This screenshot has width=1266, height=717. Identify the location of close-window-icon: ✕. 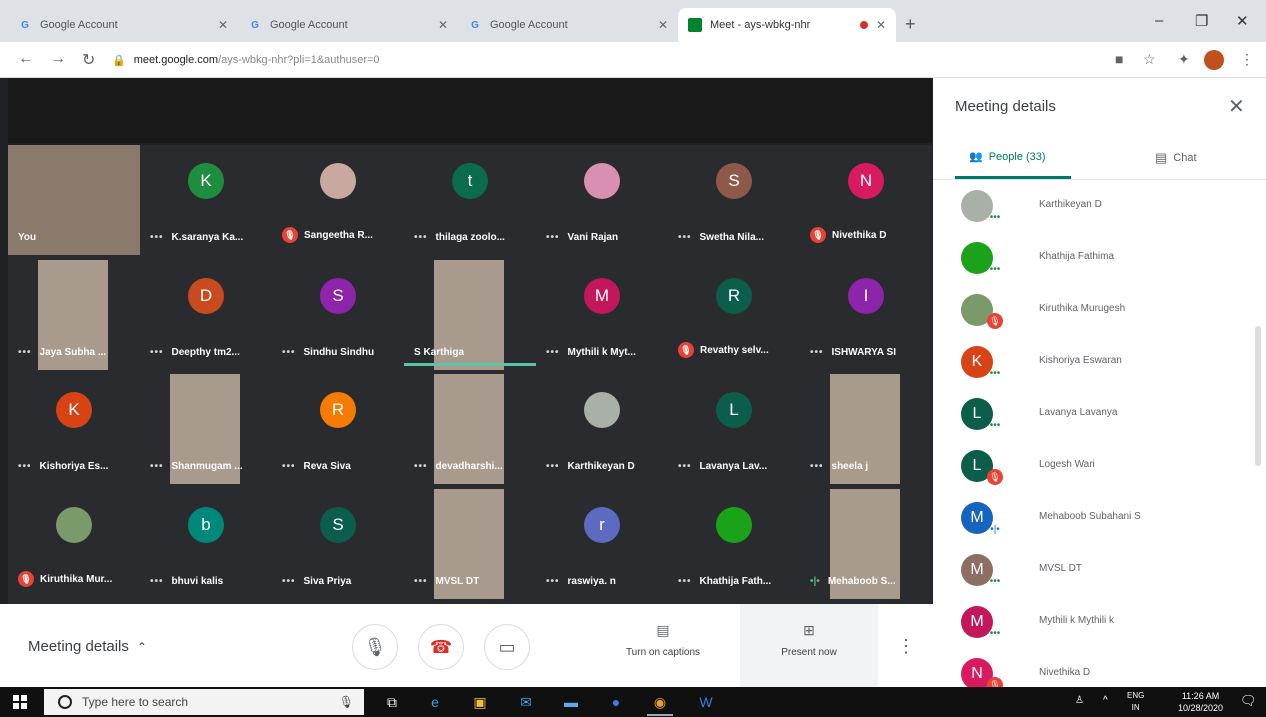
(1242, 21).